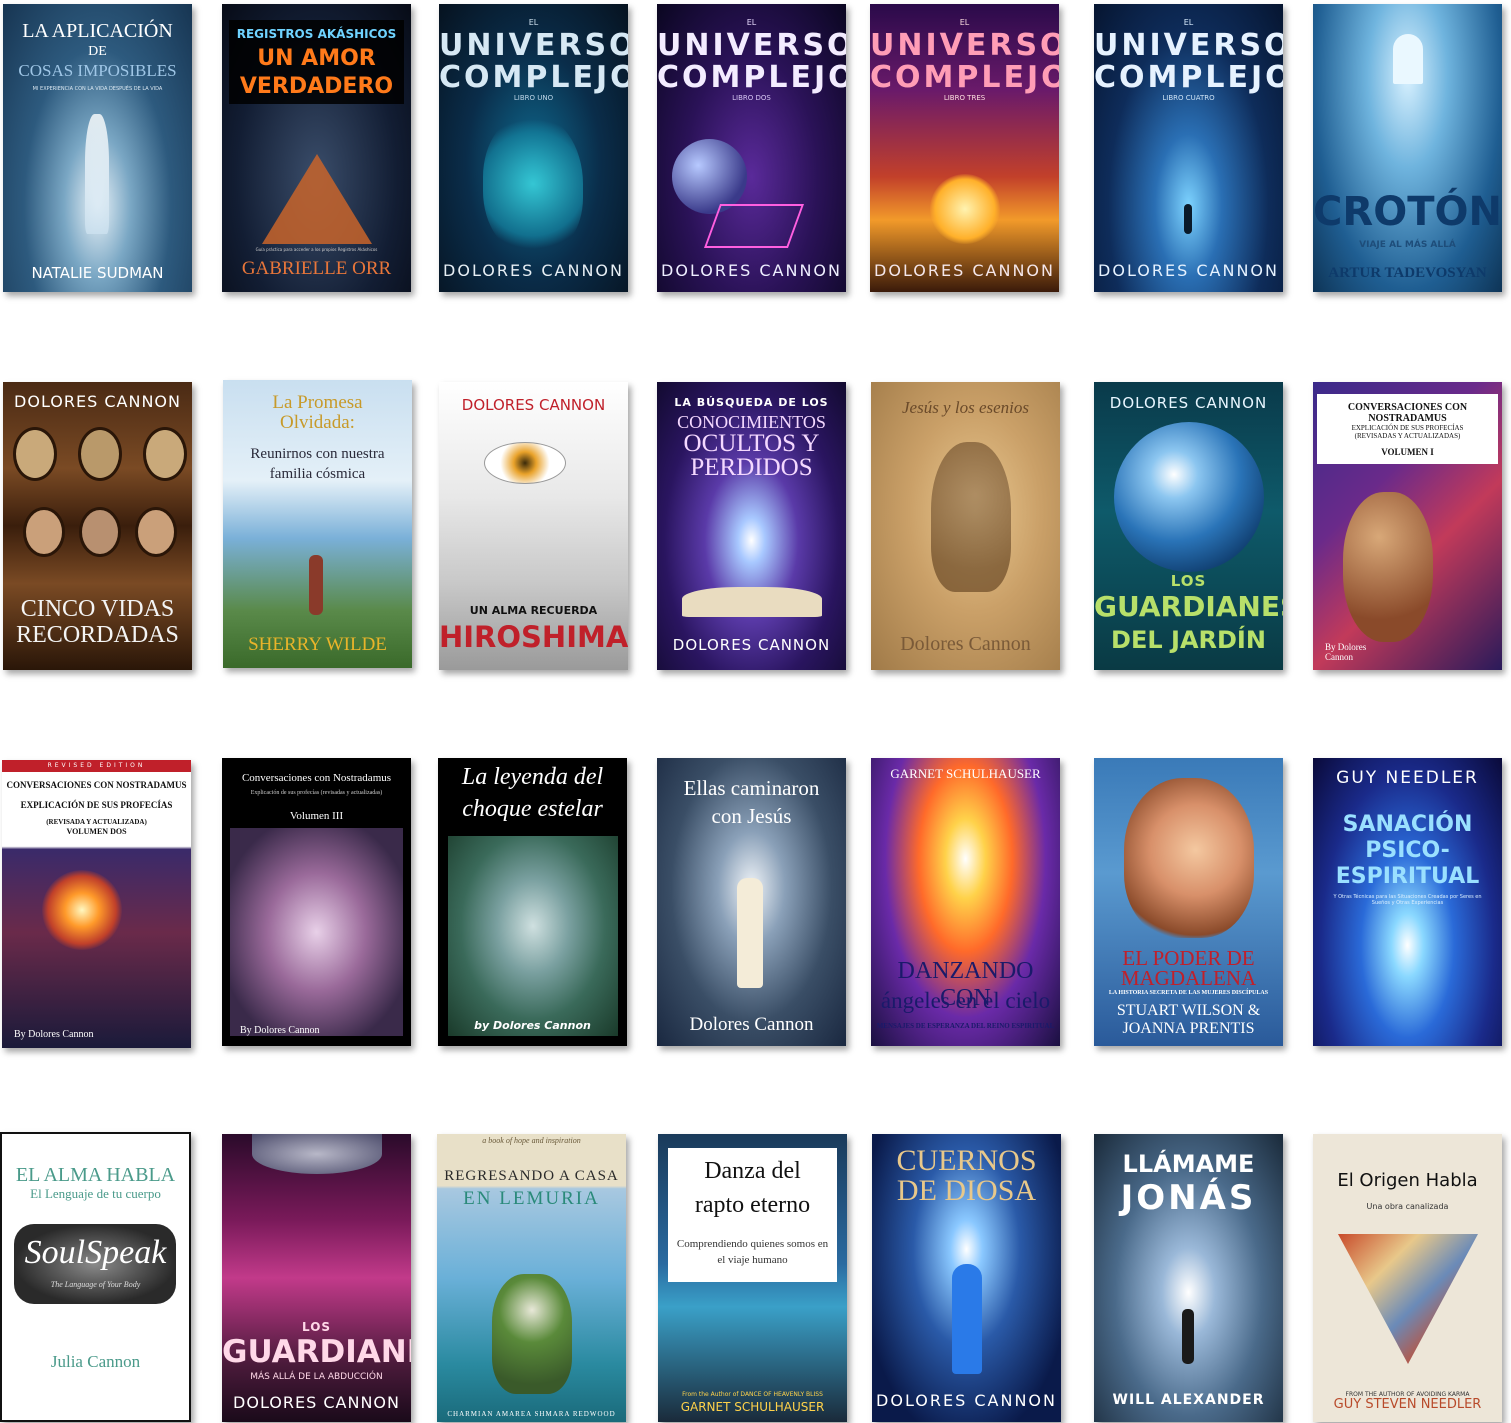 The height and width of the screenshot is (1423, 1511). Describe the element at coordinates (751, 788) in the screenshot. I see `book-title-line: Ellas caminaron` at that location.